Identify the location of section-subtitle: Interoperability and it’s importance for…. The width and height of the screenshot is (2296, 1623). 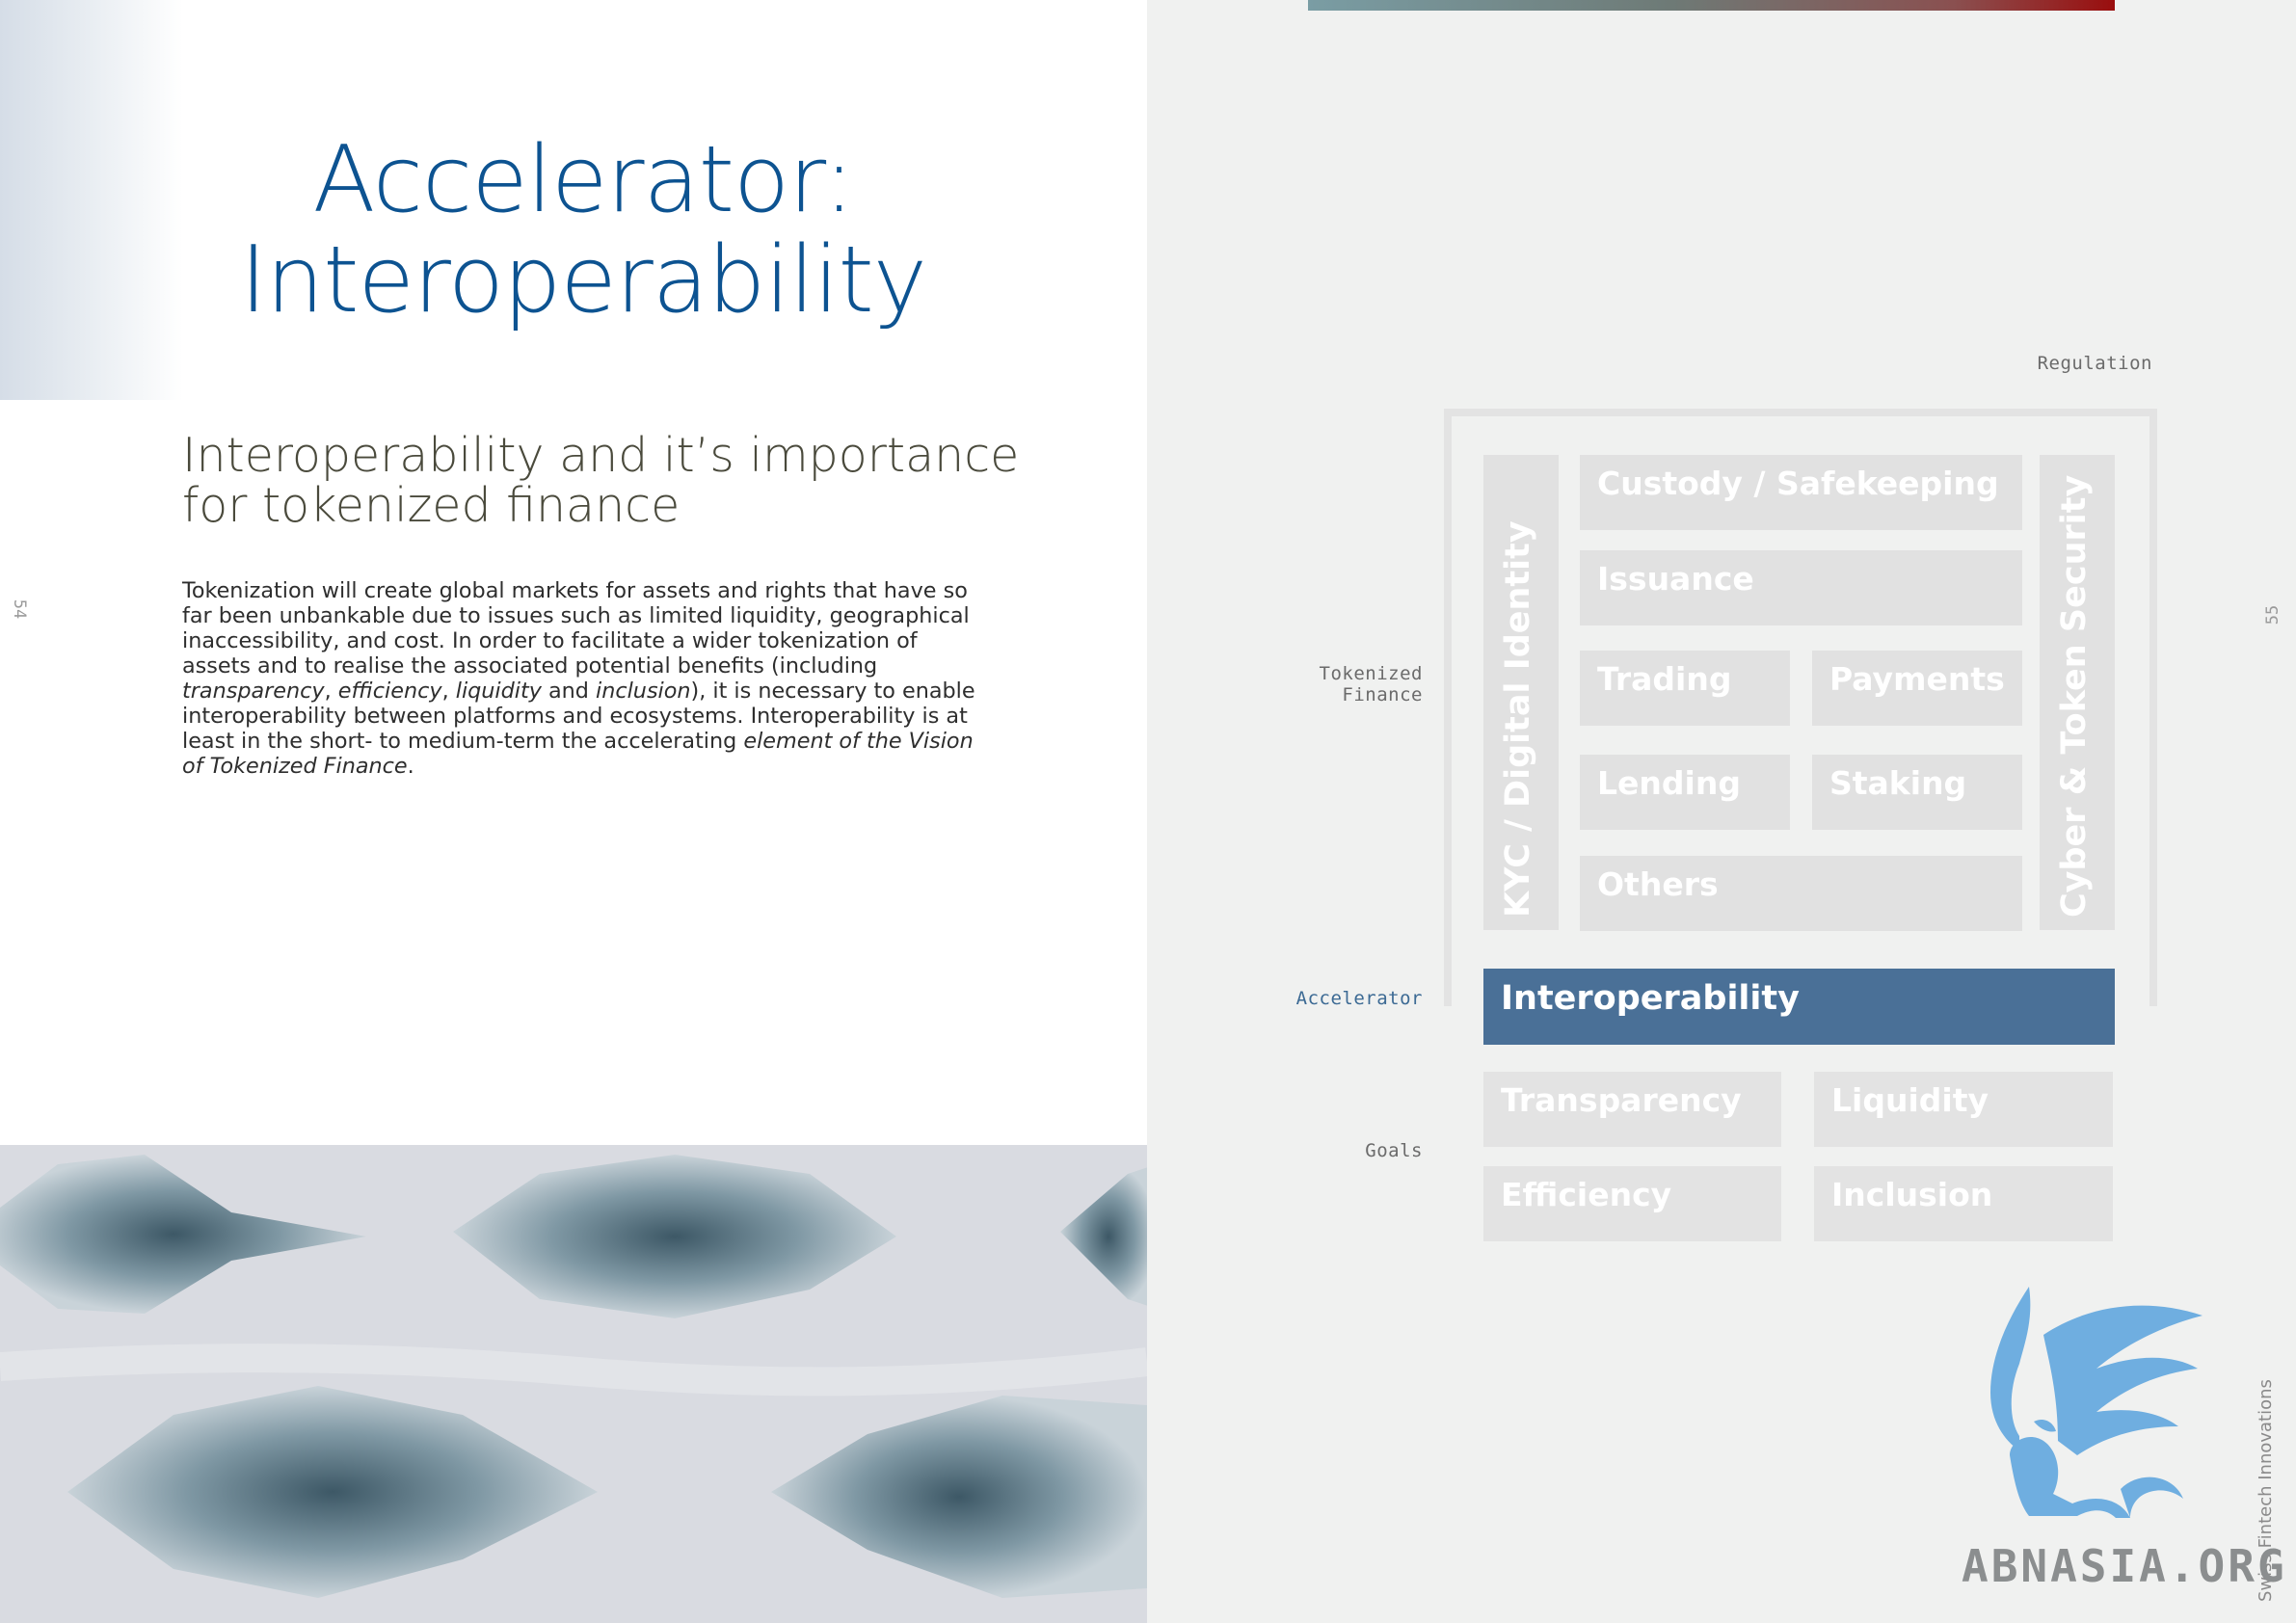
(616, 481).